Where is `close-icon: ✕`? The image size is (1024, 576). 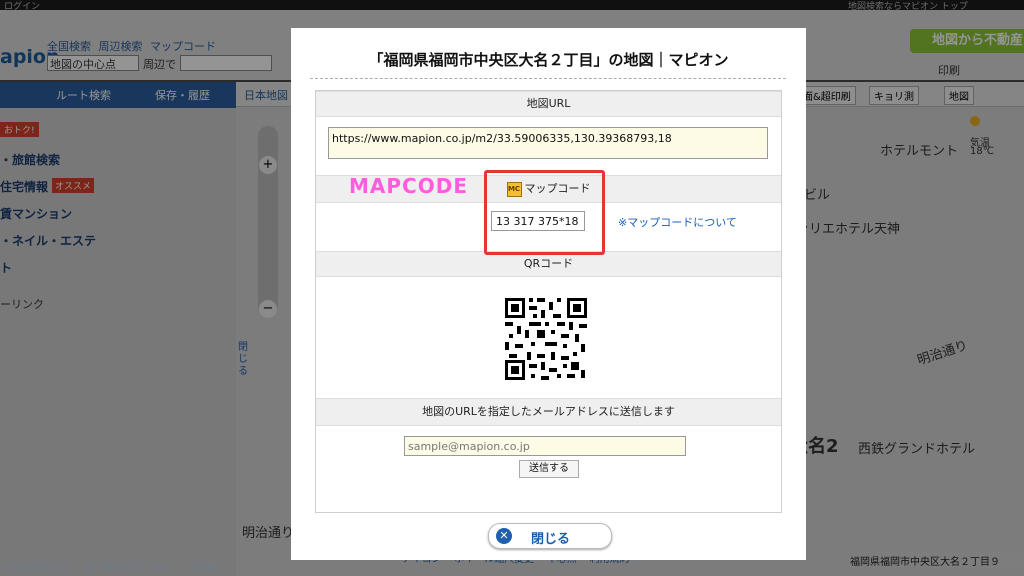 close-icon: ✕ is located at coordinates (504, 536).